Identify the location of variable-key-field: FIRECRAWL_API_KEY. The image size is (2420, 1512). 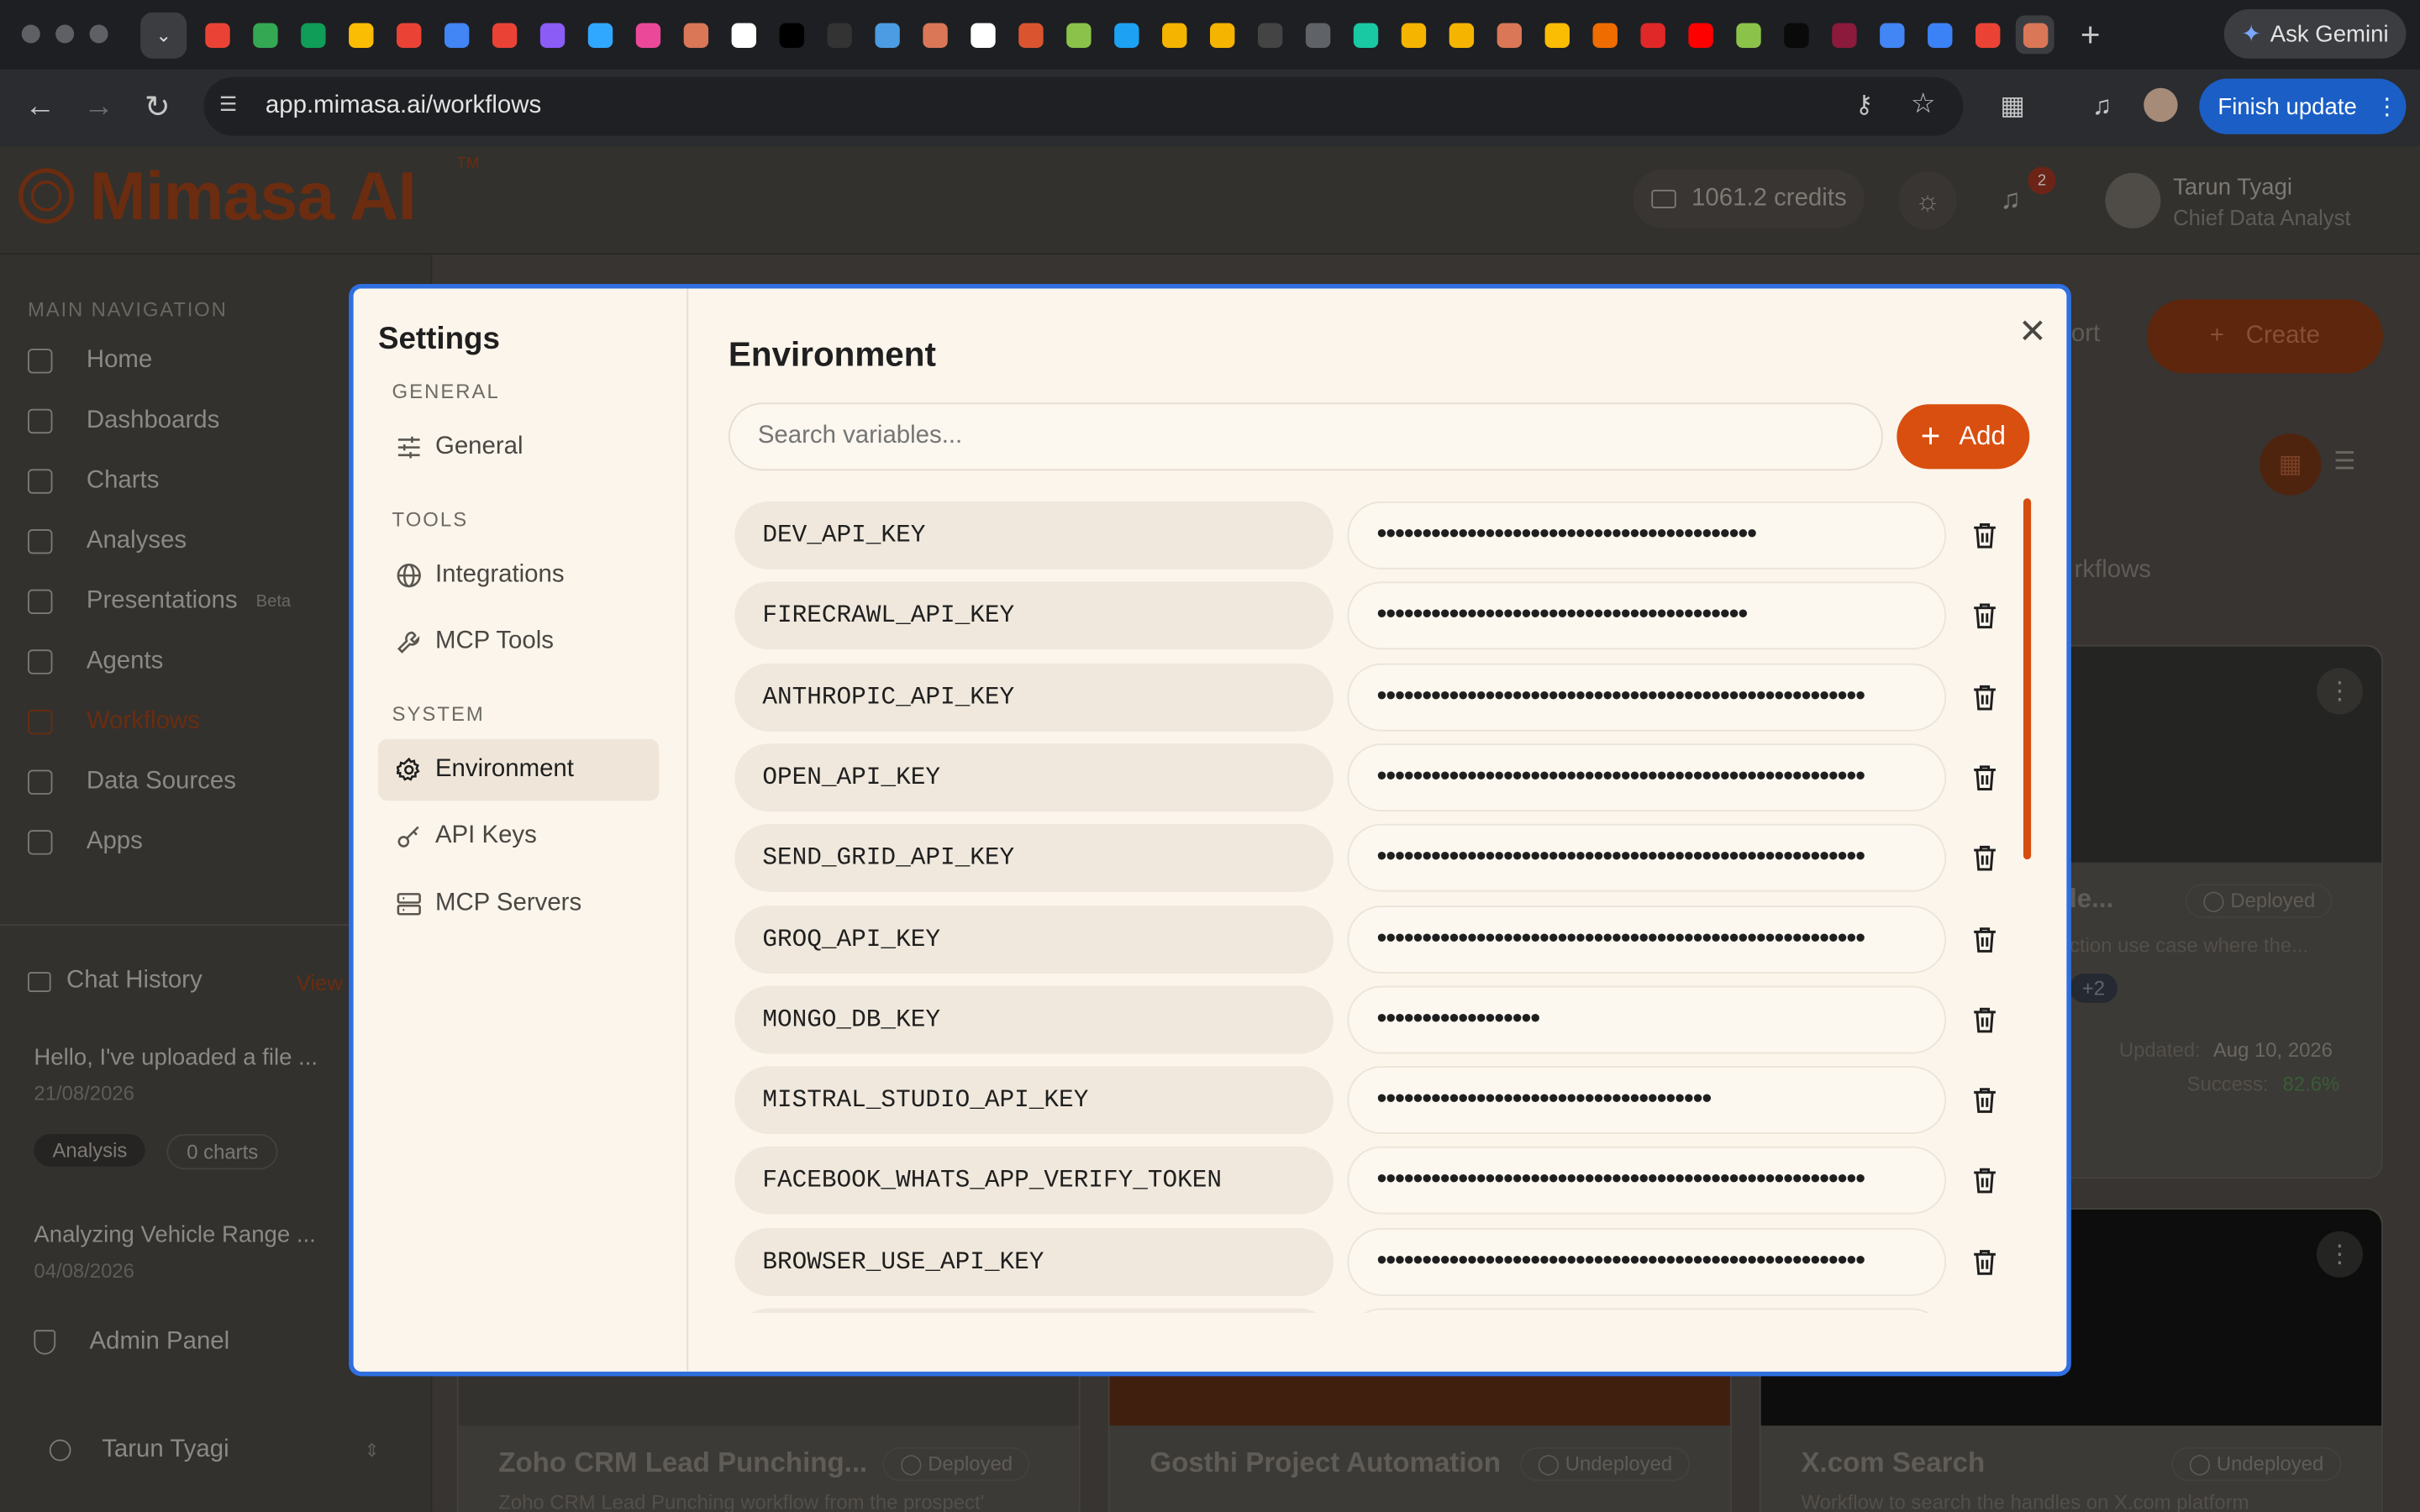
(1034, 615).